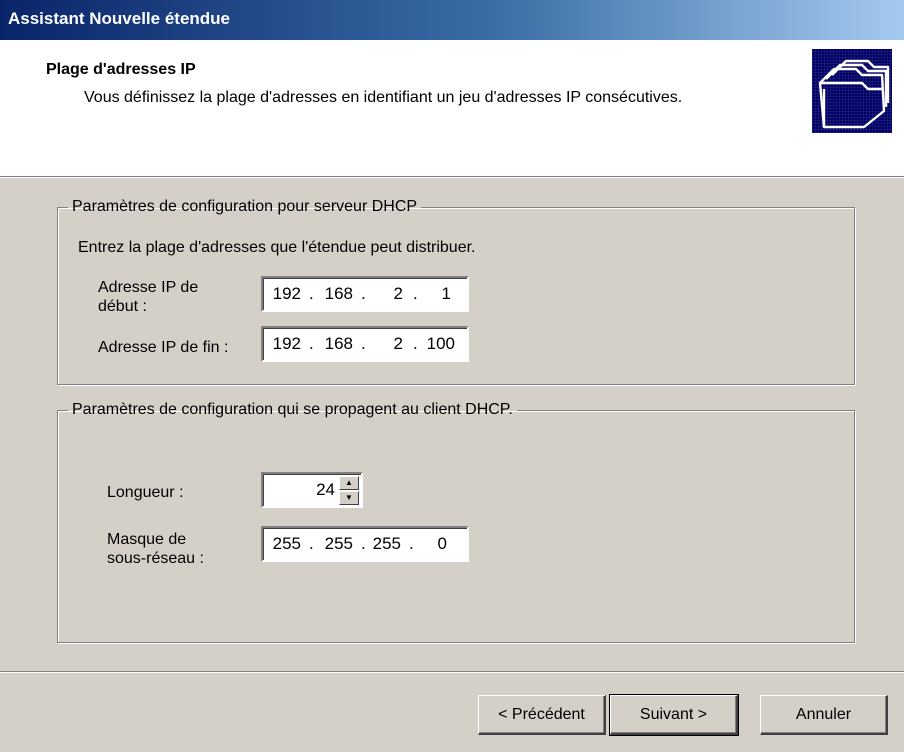  What do you see at coordinates (312, 490) in the screenshot?
I see `length-stepper: 24 ▲ ▼` at bounding box center [312, 490].